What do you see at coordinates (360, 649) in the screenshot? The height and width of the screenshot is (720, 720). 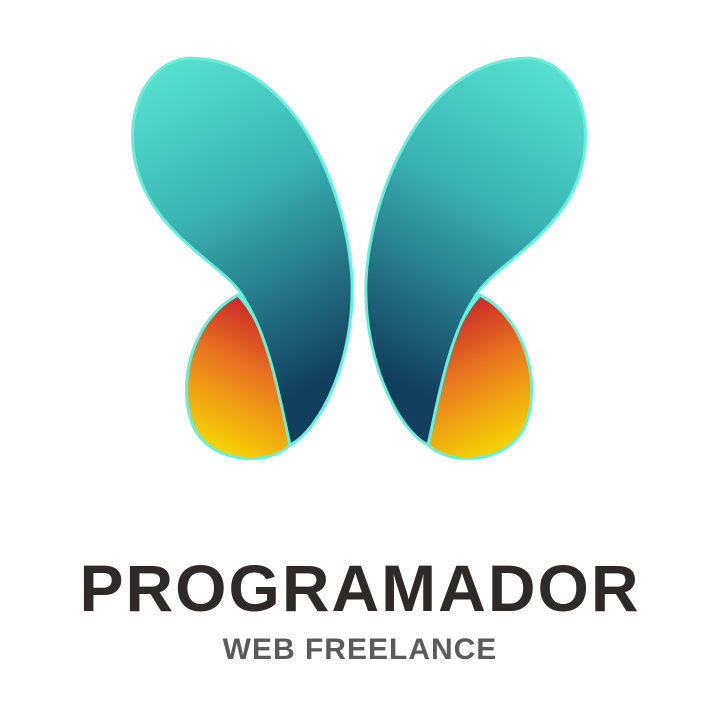 I see `brand-subtitle: WEB FREELANCE` at bounding box center [360, 649].